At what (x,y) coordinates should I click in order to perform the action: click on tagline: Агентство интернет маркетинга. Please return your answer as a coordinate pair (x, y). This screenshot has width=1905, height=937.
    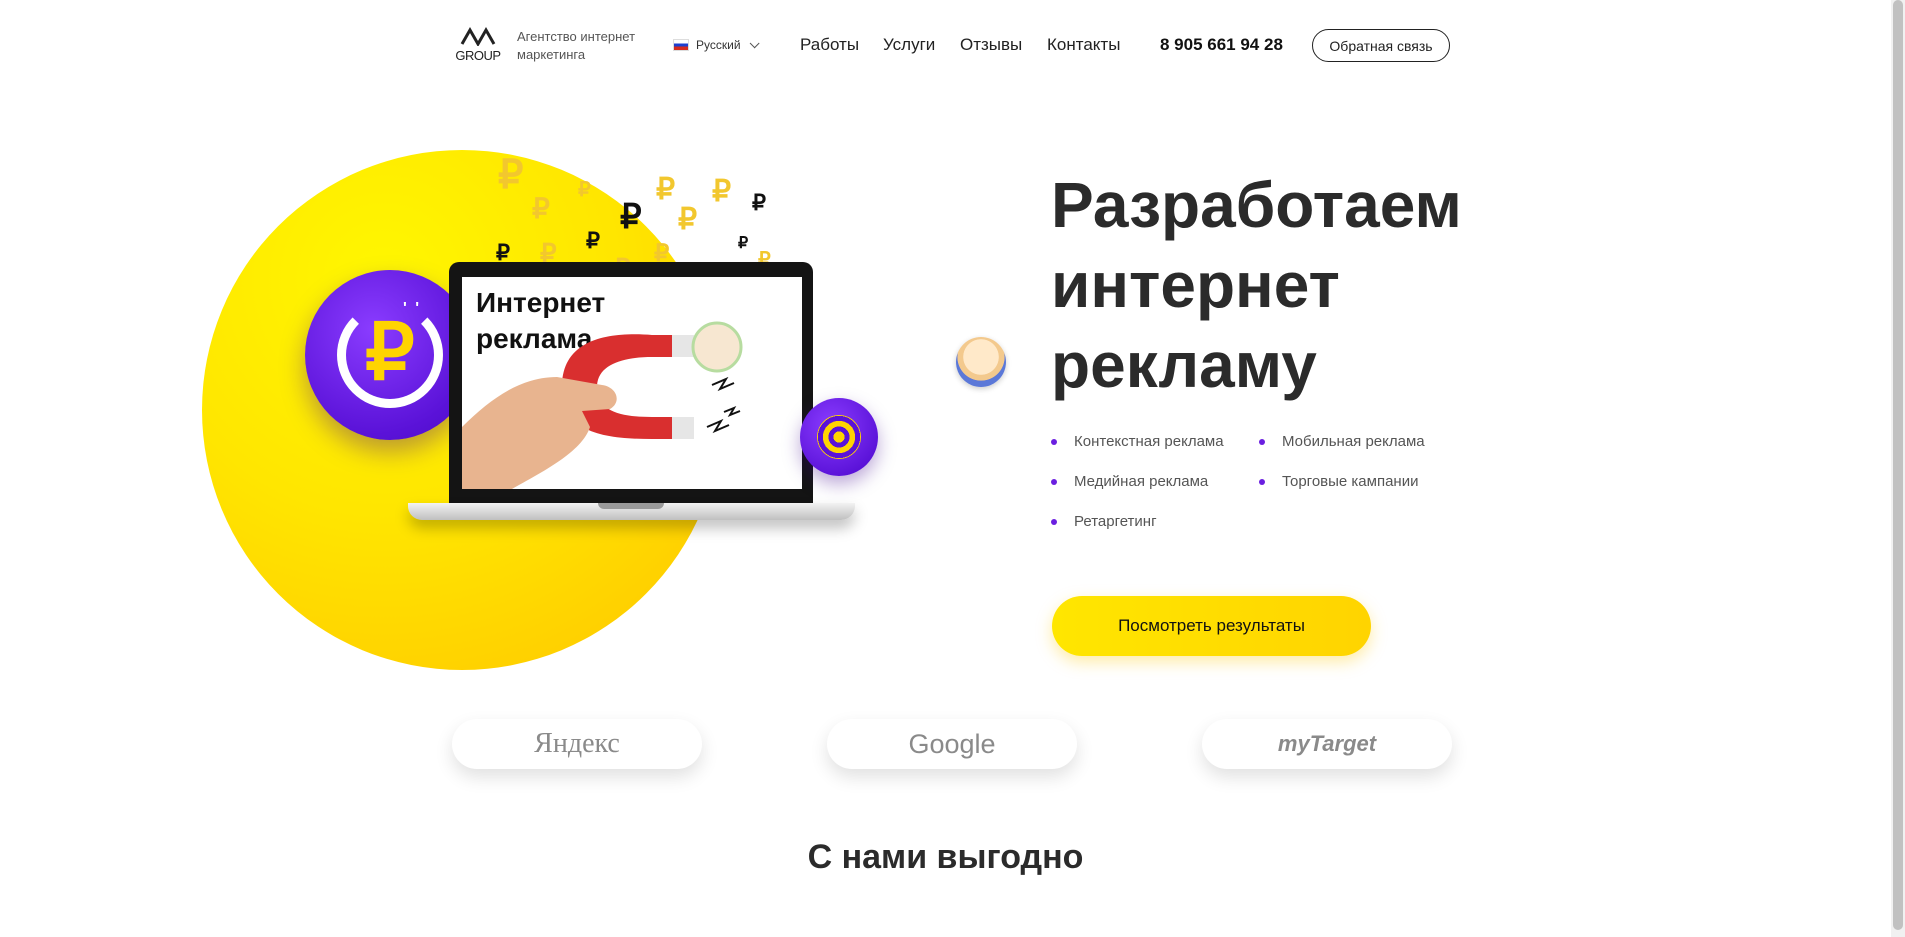
    Looking at the image, I should click on (576, 45).